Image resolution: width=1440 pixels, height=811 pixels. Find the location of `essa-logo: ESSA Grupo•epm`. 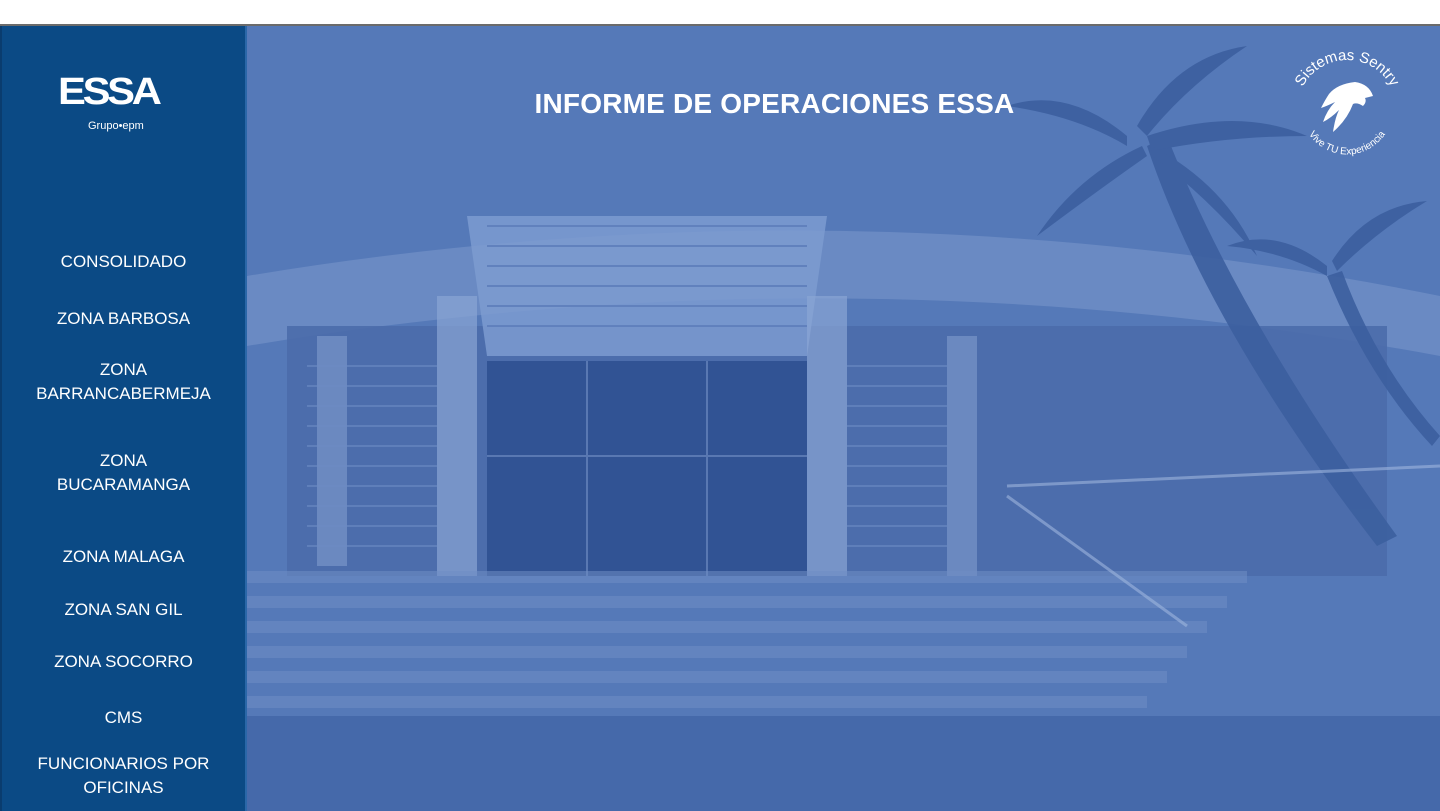

essa-logo: ESSA Grupo•epm is located at coordinates (110, 107).